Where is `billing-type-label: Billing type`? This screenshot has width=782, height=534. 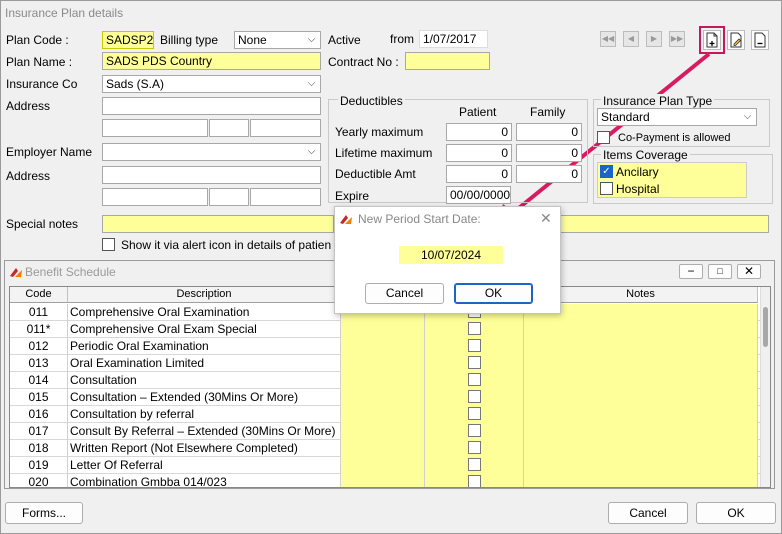 billing-type-label: Billing type is located at coordinates (189, 40).